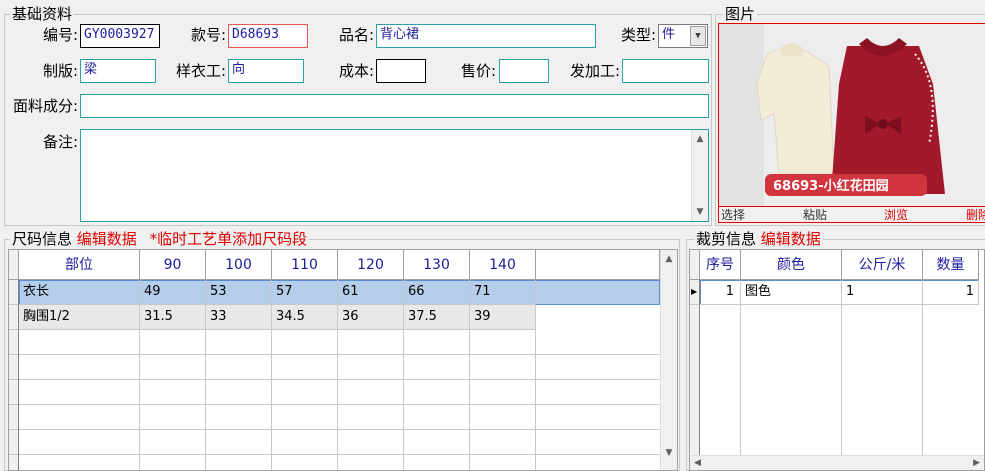  I want to click on photo-delete-button: 删除, so click(975, 215).